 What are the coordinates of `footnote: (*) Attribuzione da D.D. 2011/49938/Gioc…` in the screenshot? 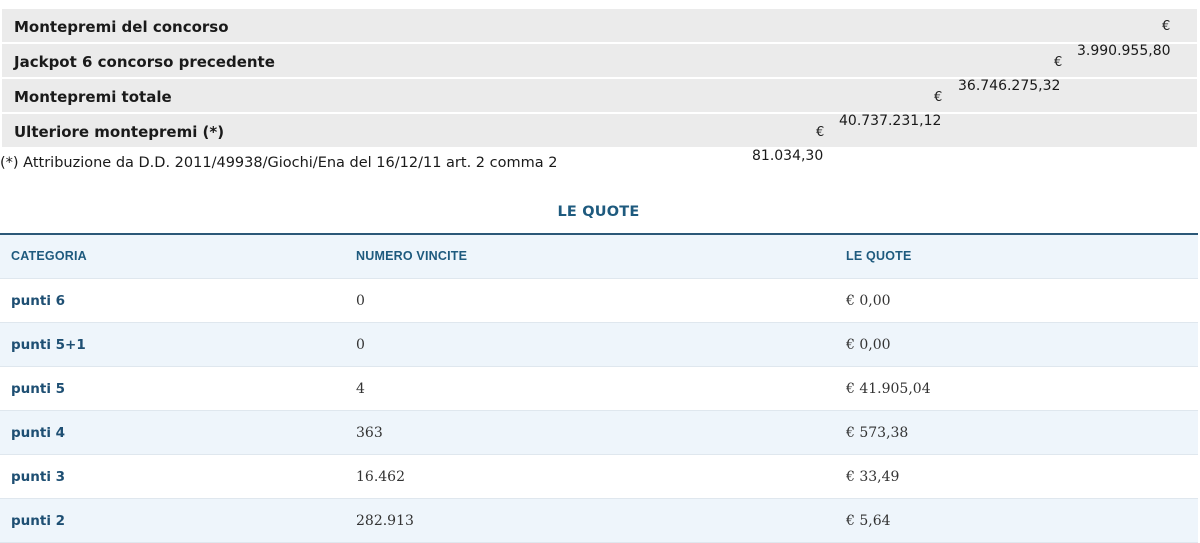 It's located at (279, 163).